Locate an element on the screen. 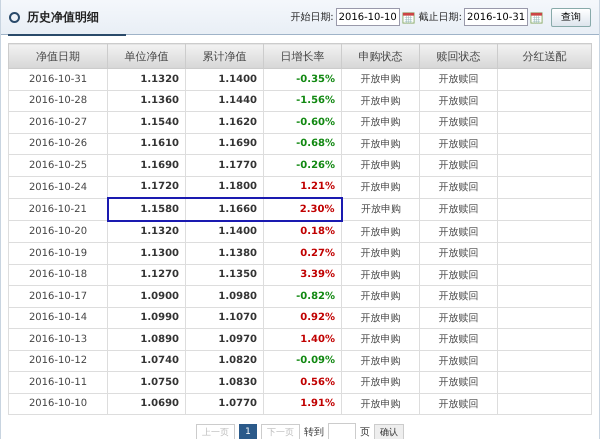 This screenshot has width=600, height=439. date-cell: 2016-10-10 is located at coordinates (58, 403).